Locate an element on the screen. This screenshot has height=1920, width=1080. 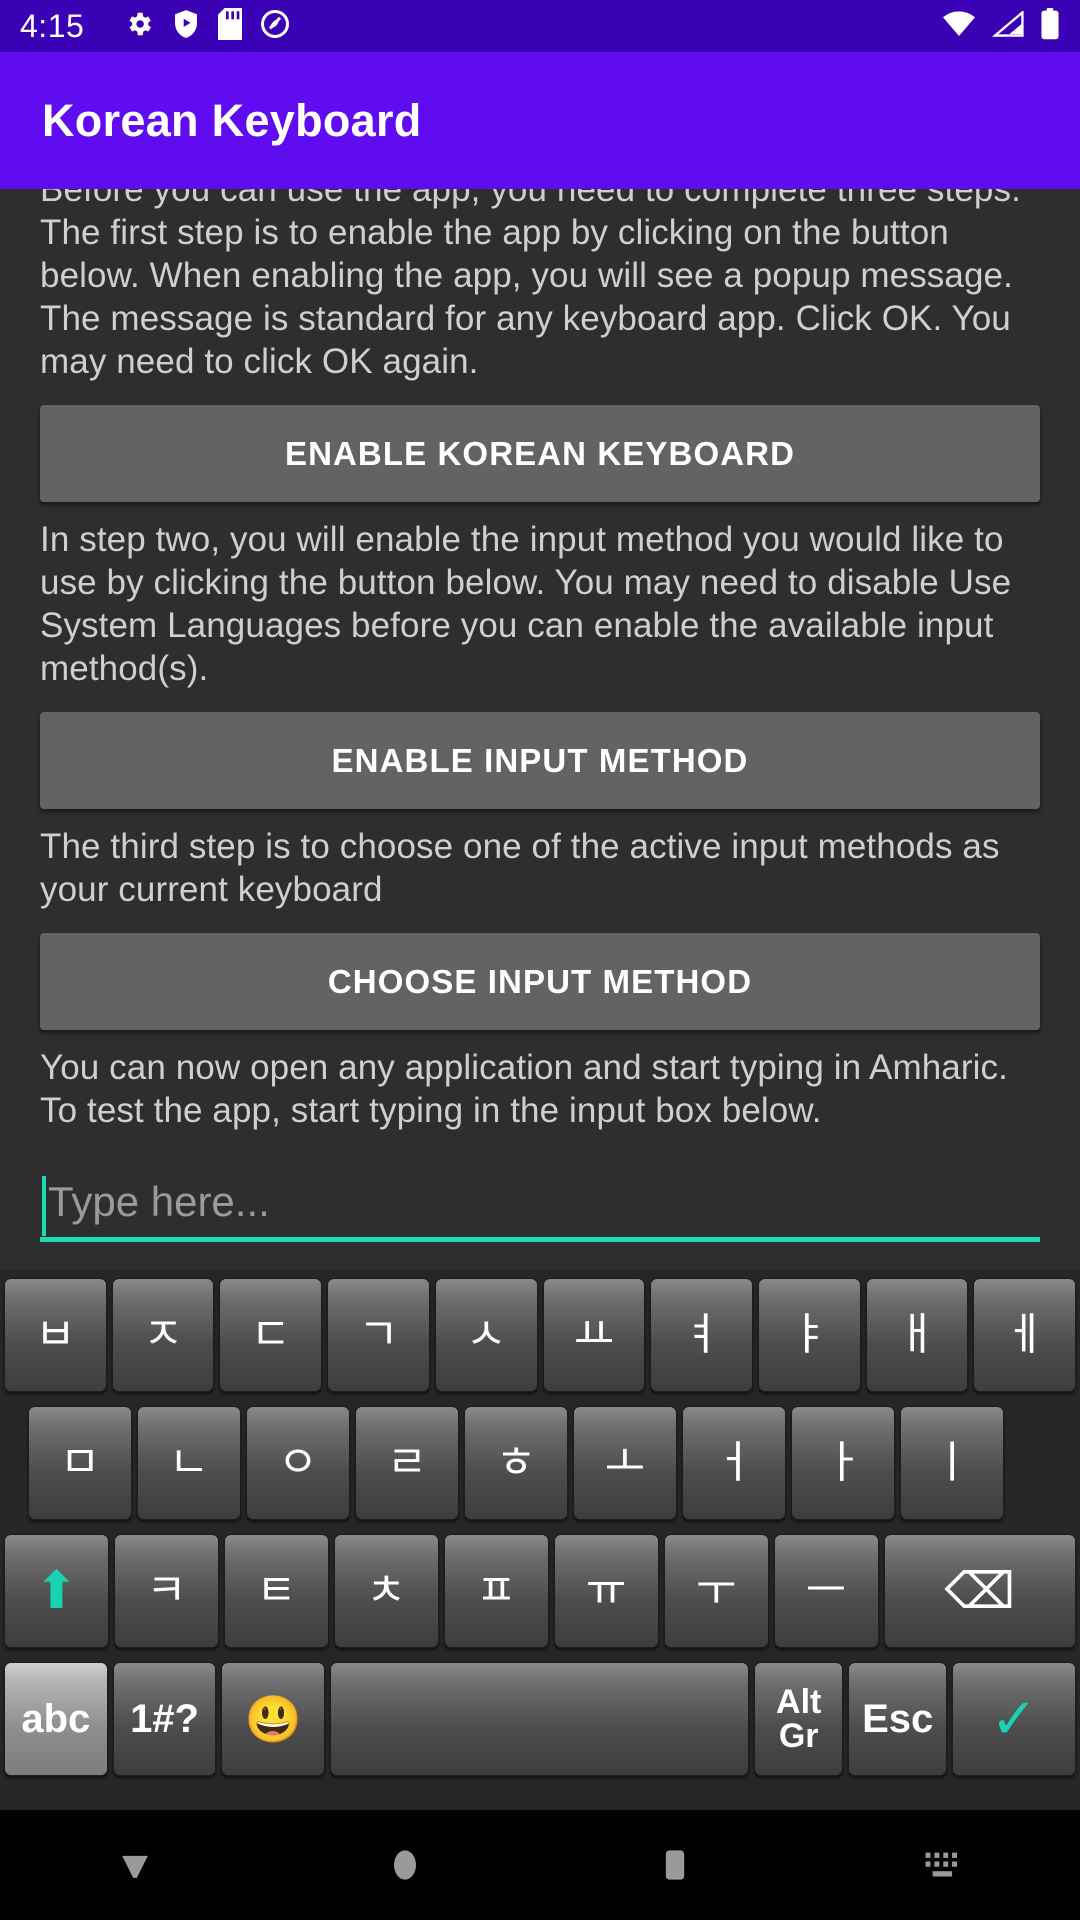
test-input-wrapper is located at coordinates (540, 1210).